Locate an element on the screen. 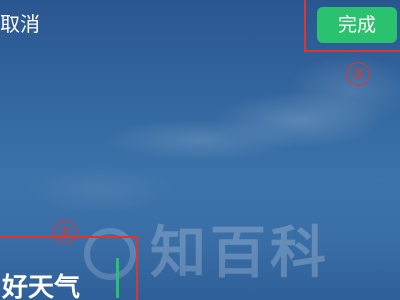  text-input: 好天气 is located at coordinates (41, 285).